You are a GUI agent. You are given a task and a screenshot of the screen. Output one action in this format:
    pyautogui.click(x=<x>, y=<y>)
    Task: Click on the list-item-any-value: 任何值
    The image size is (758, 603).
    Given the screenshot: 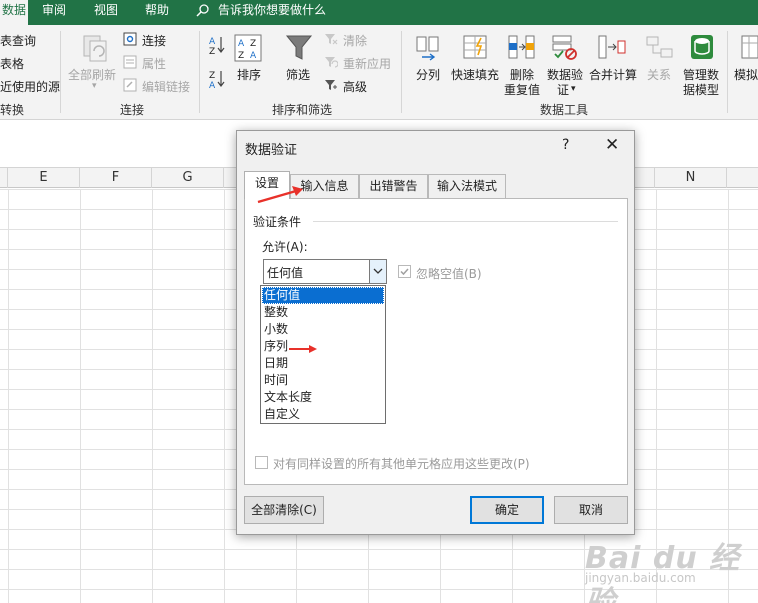 What is the action you would take?
    pyautogui.click(x=323, y=295)
    